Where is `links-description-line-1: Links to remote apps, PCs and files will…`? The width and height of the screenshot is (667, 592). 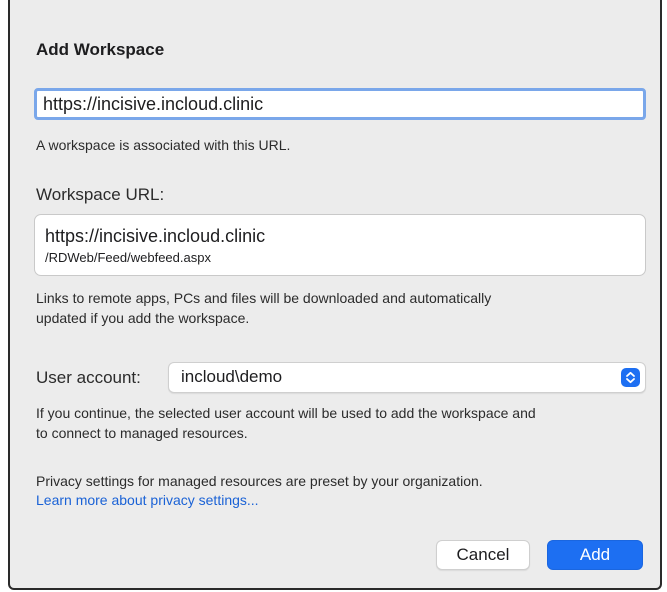
links-description-line-1: Links to remote apps, PCs and files will… is located at coordinates (264, 298).